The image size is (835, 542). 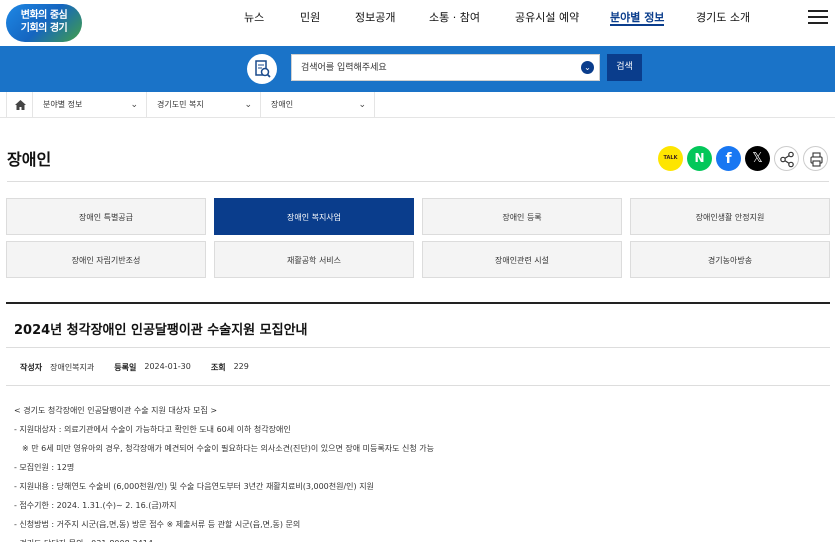 I want to click on submenu-registration: 장애인 등록, so click(x=522, y=216).